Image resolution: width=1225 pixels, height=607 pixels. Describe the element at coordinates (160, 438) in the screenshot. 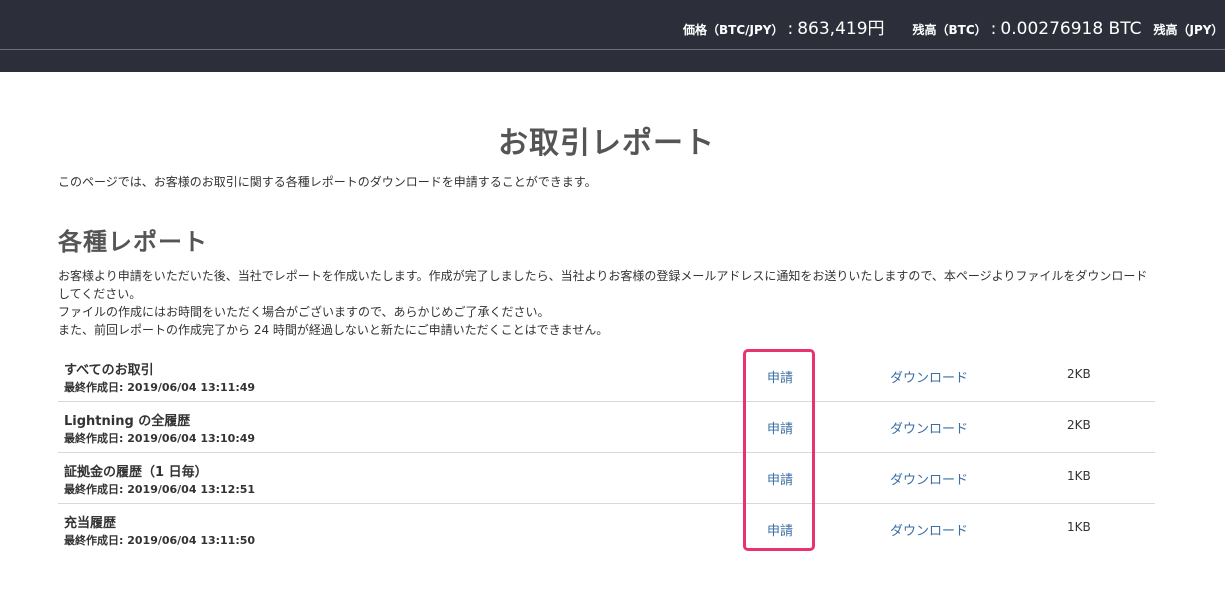

I see `report-updated: 最終作成日: 2019/06/04 13:10:49` at that location.